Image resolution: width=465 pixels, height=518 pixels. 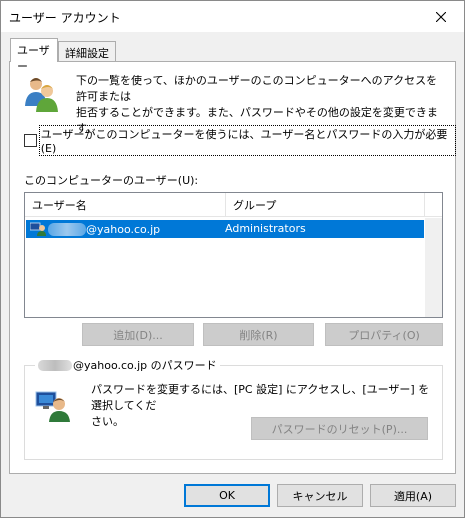 I want to click on password-group-legend: @yahoo.co.jp のパスワード, so click(x=127, y=365).